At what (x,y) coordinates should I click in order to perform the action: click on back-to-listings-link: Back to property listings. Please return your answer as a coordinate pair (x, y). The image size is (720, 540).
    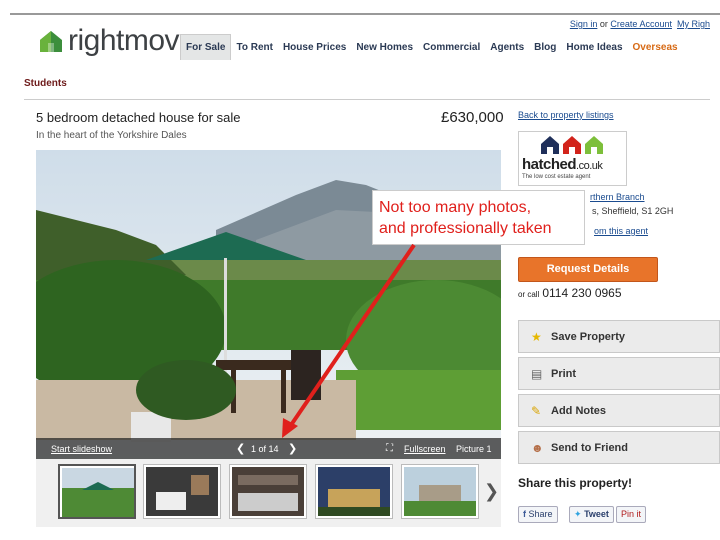
    Looking at the image, I should click on (566, 115).